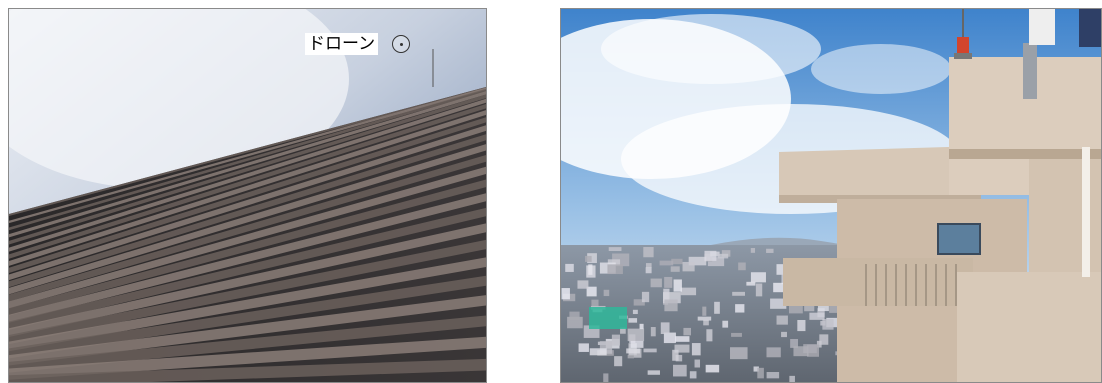 The image size is (1102, 383). Describe the element at coordinates (401, 44) in the screenshot. I see `drone-marker-icon` at that location.